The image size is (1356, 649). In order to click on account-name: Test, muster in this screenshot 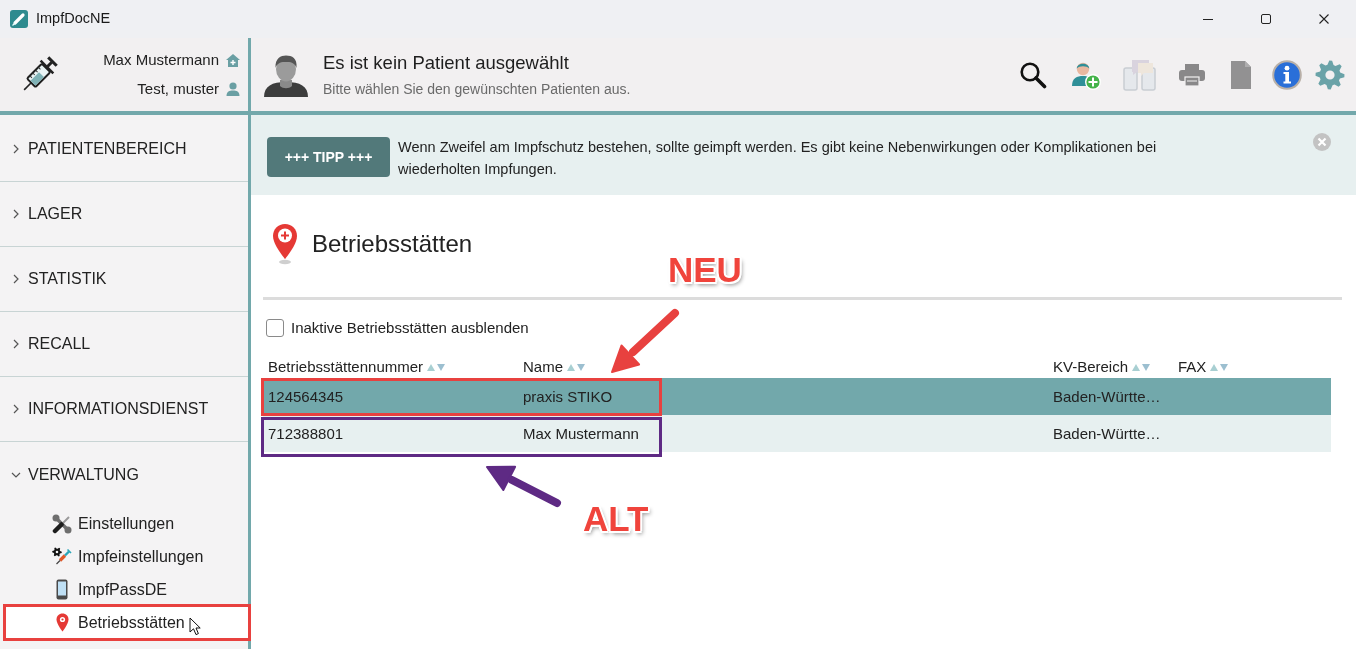, I will do `click(178, 89)`.